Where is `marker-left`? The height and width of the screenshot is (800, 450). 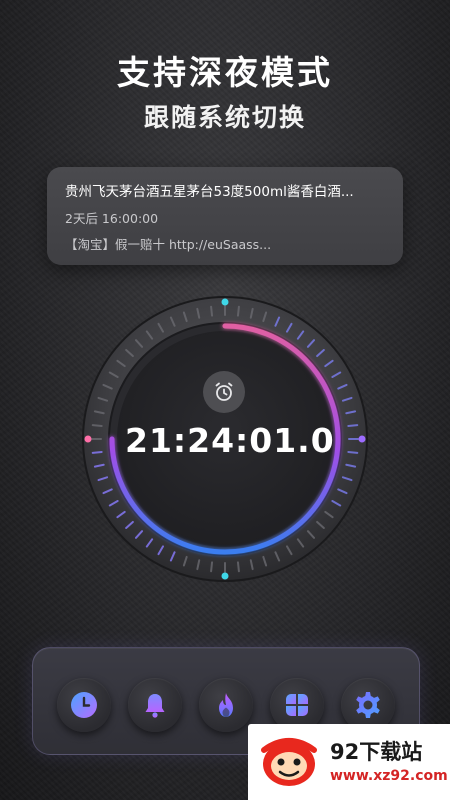
marker-left is located at coordinates (88, 439).